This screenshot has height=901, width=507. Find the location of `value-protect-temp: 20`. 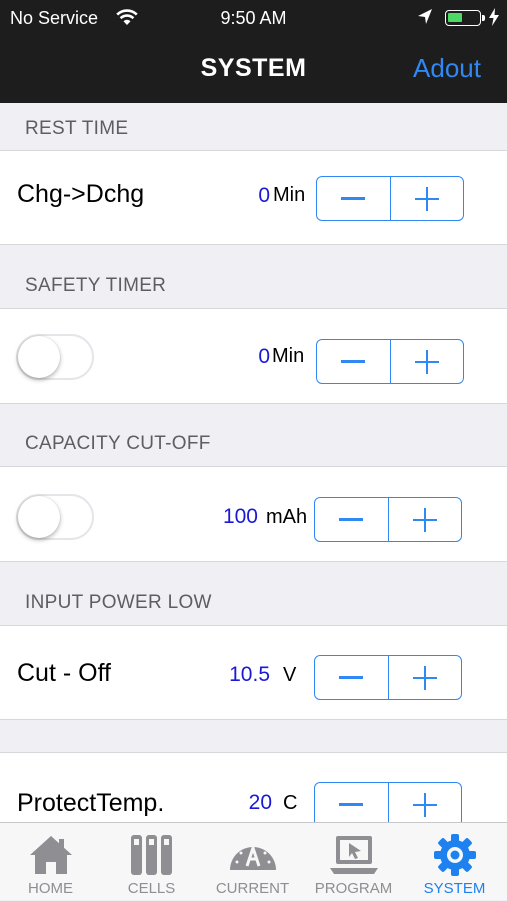

value-protect-temp: 20 is located at coordinates (260, 802).